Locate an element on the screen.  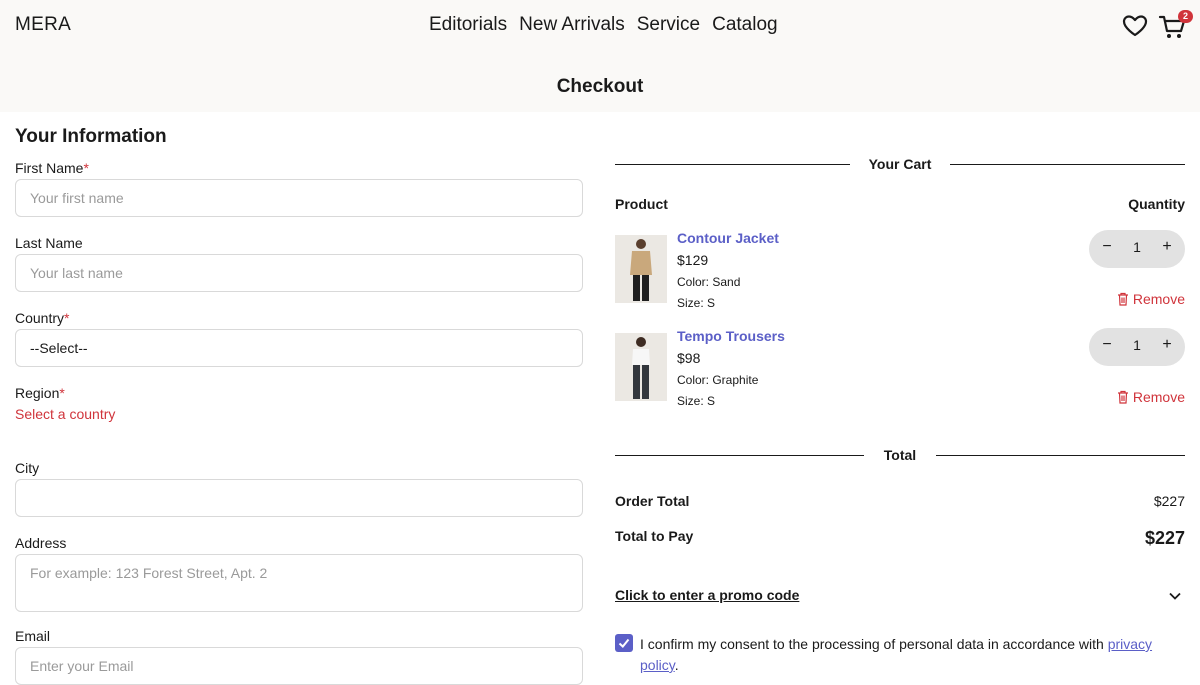
cart-divider: Your Cart is located at coordinates (900, 164).